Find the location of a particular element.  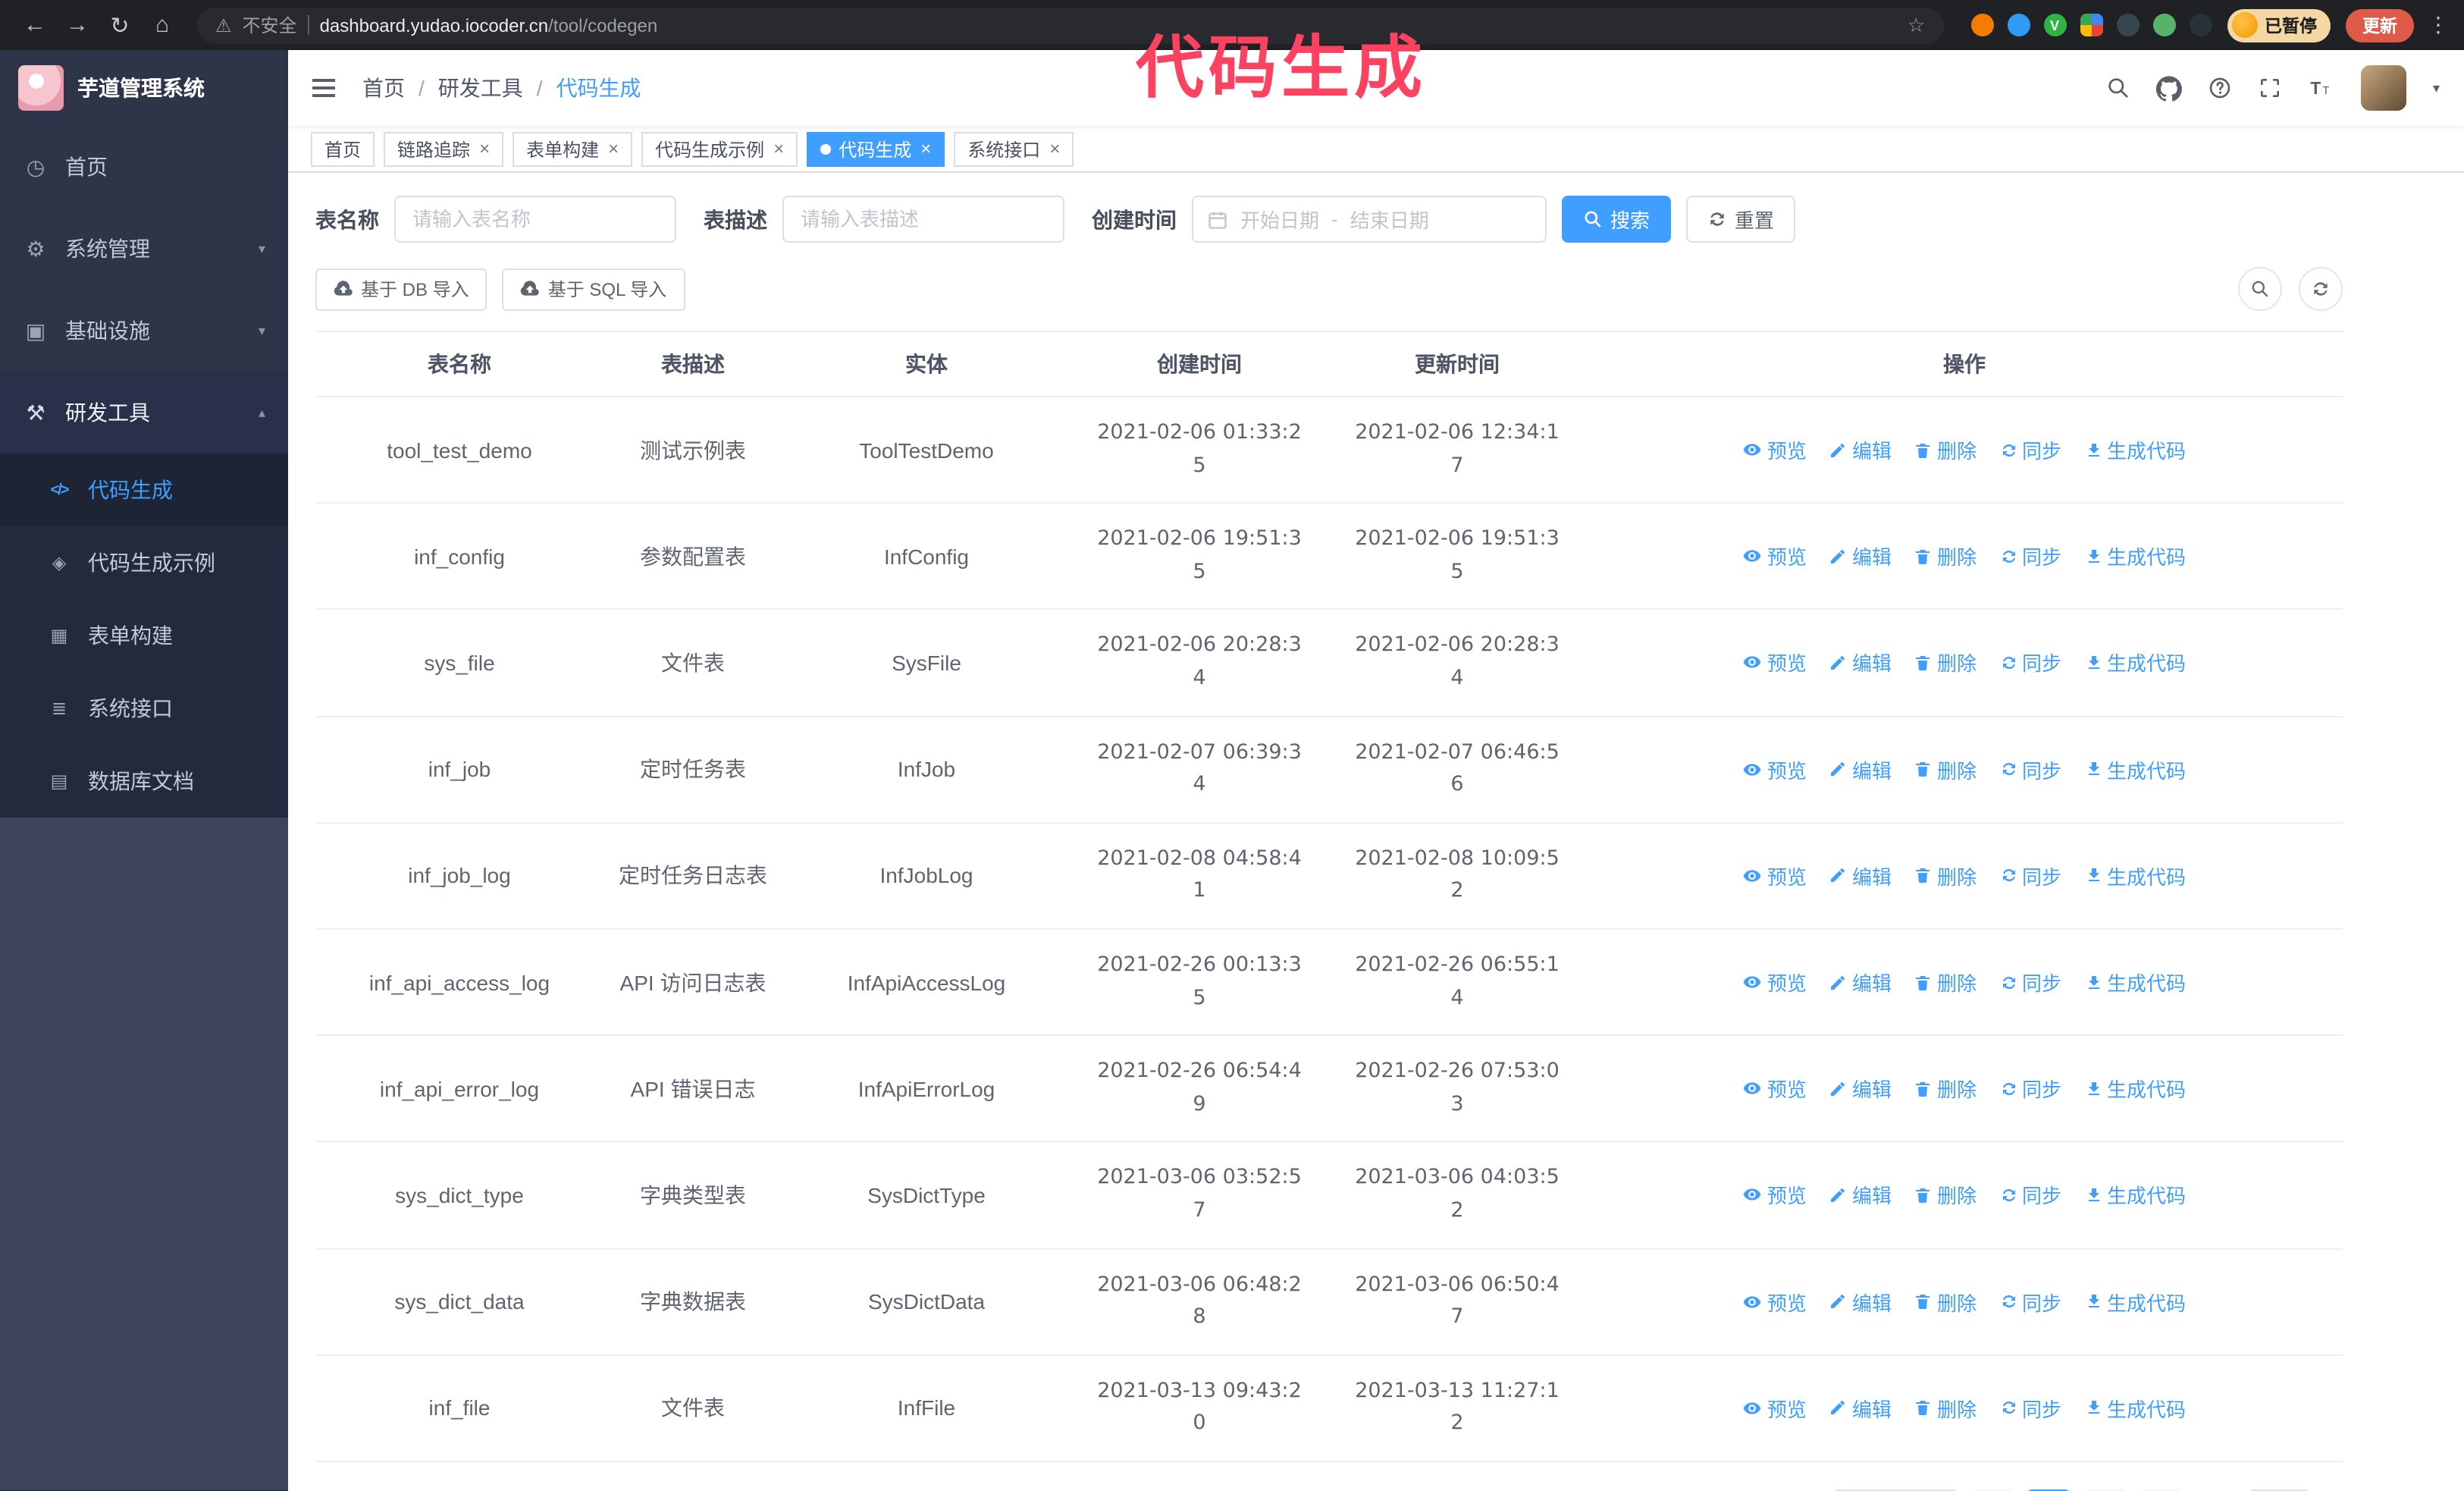

chrome-menu-icon: ⋮ is located at coordinates (2438, 25).